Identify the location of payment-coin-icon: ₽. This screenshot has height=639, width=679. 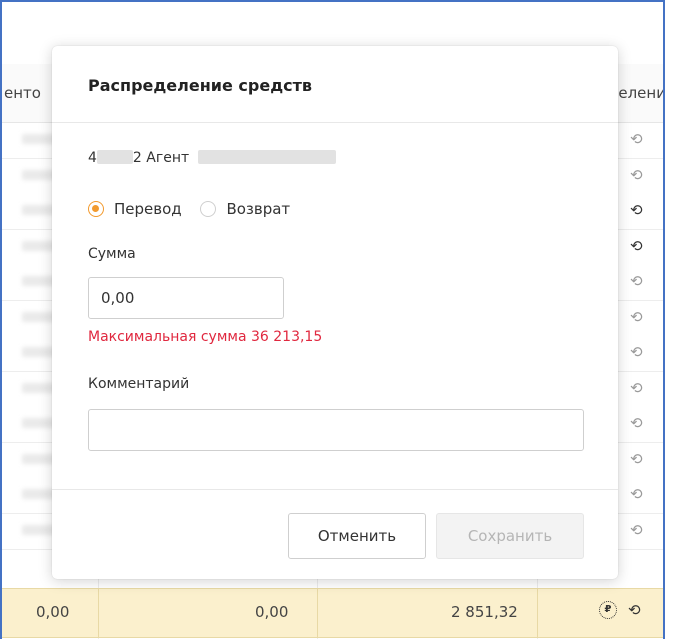
(608, 610).